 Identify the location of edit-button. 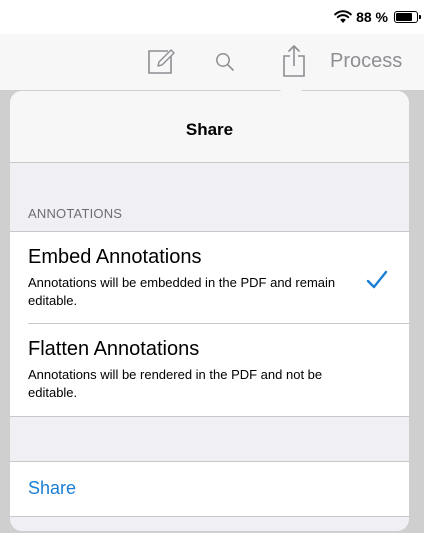
(161, 62).